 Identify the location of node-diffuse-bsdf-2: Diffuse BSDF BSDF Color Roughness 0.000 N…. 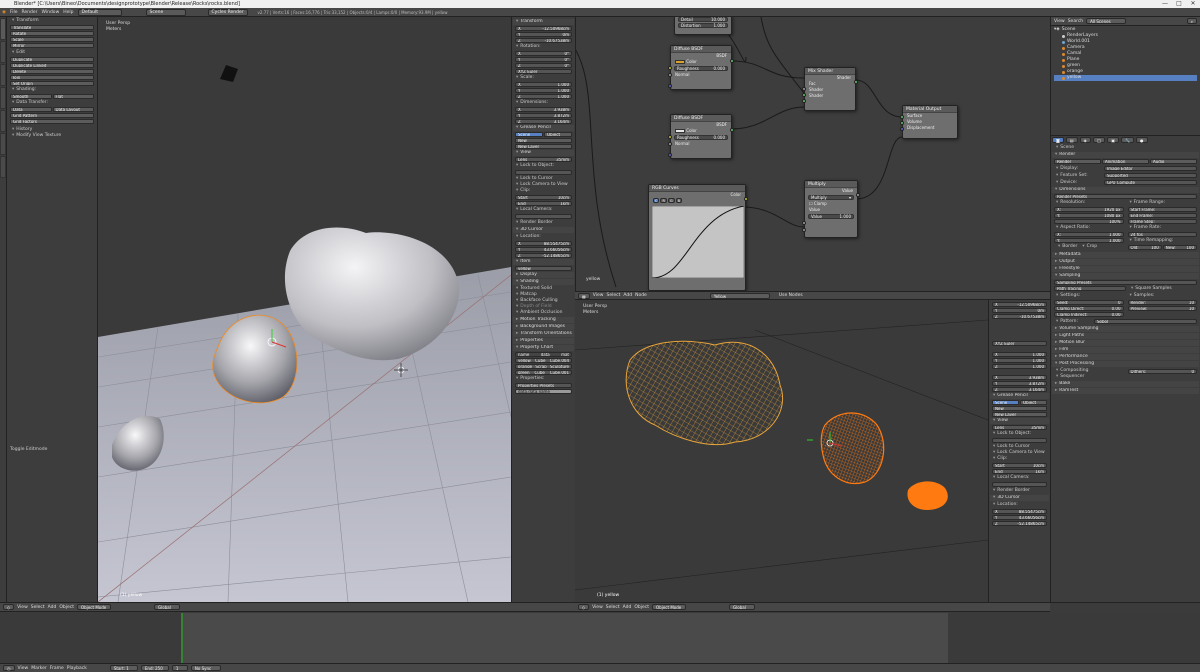
(701, 136).